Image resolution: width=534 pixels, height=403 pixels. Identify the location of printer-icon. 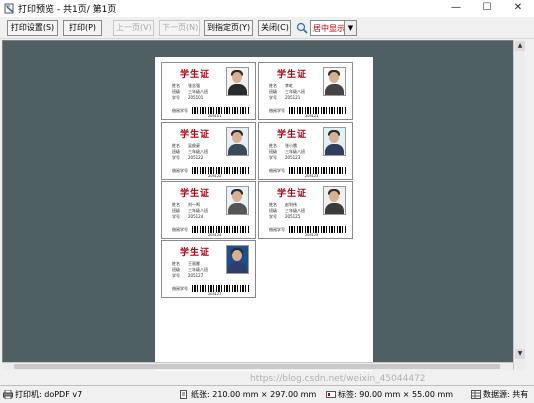
(8, 394).